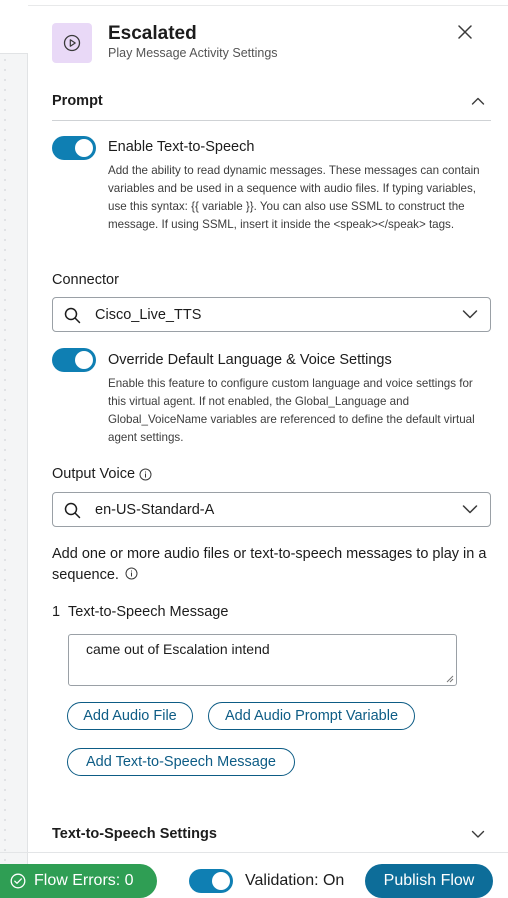 This screenshot has width=508, height=898. Describe the element at coordinates (18, 881) in the screenshot. I see `check-circle-icon` at that location.